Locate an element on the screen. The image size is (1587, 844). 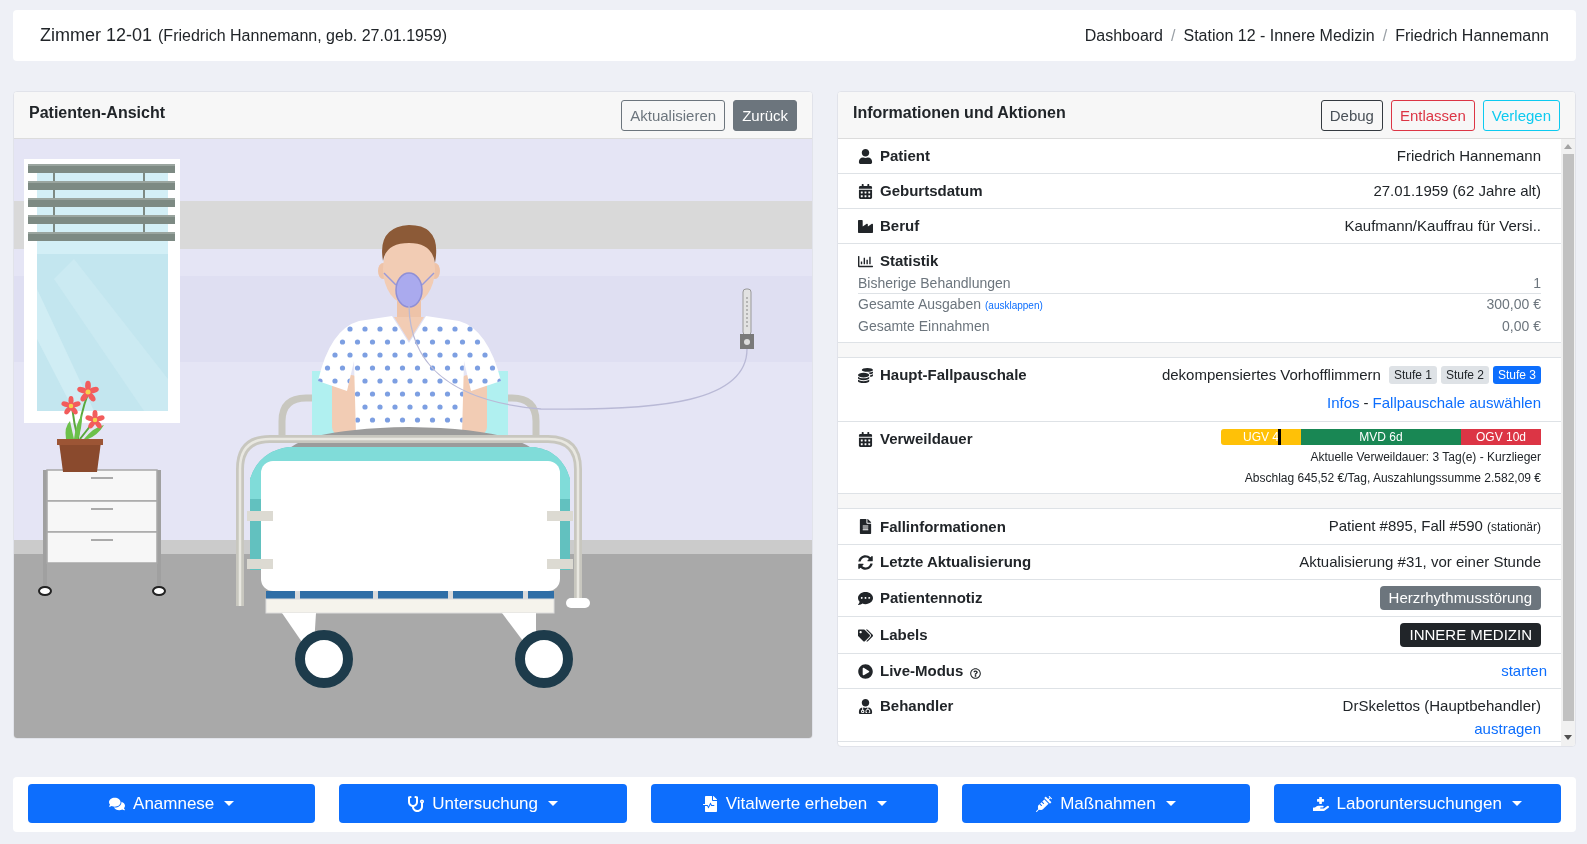
row-label: Statistik is located at coordinates (909, 261).